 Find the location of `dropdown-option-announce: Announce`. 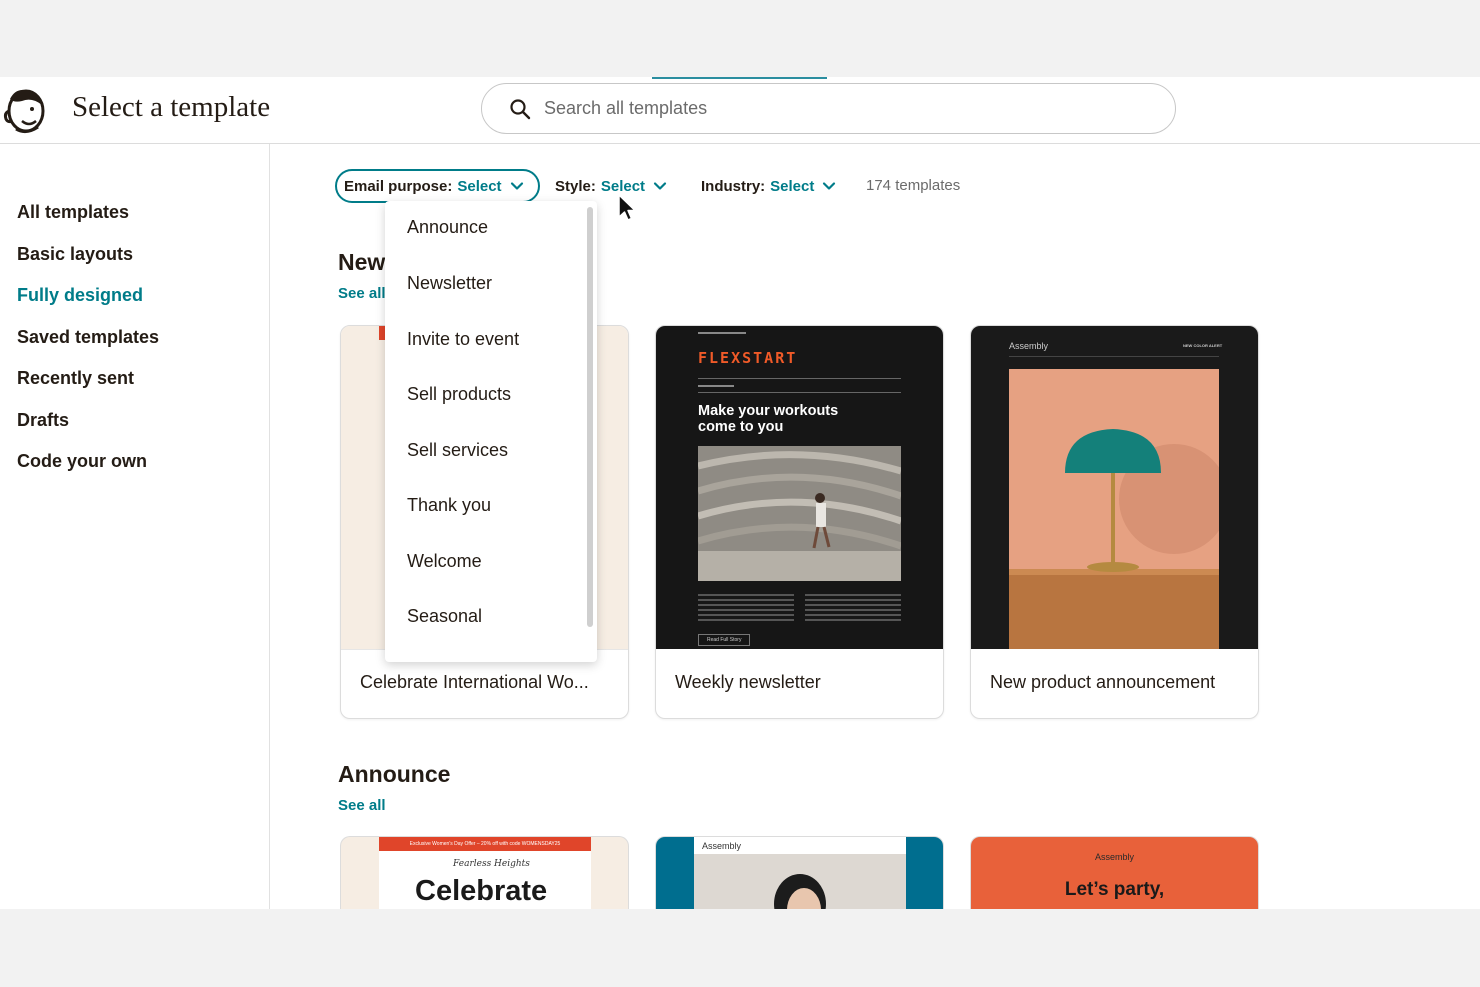

dropdown-option-announce: Announce is located at coordinates (447, 227).